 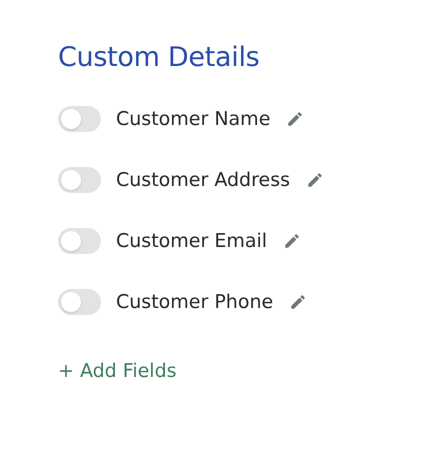 I want to click on field-label: Customer Email, so click(x=192, y=241).